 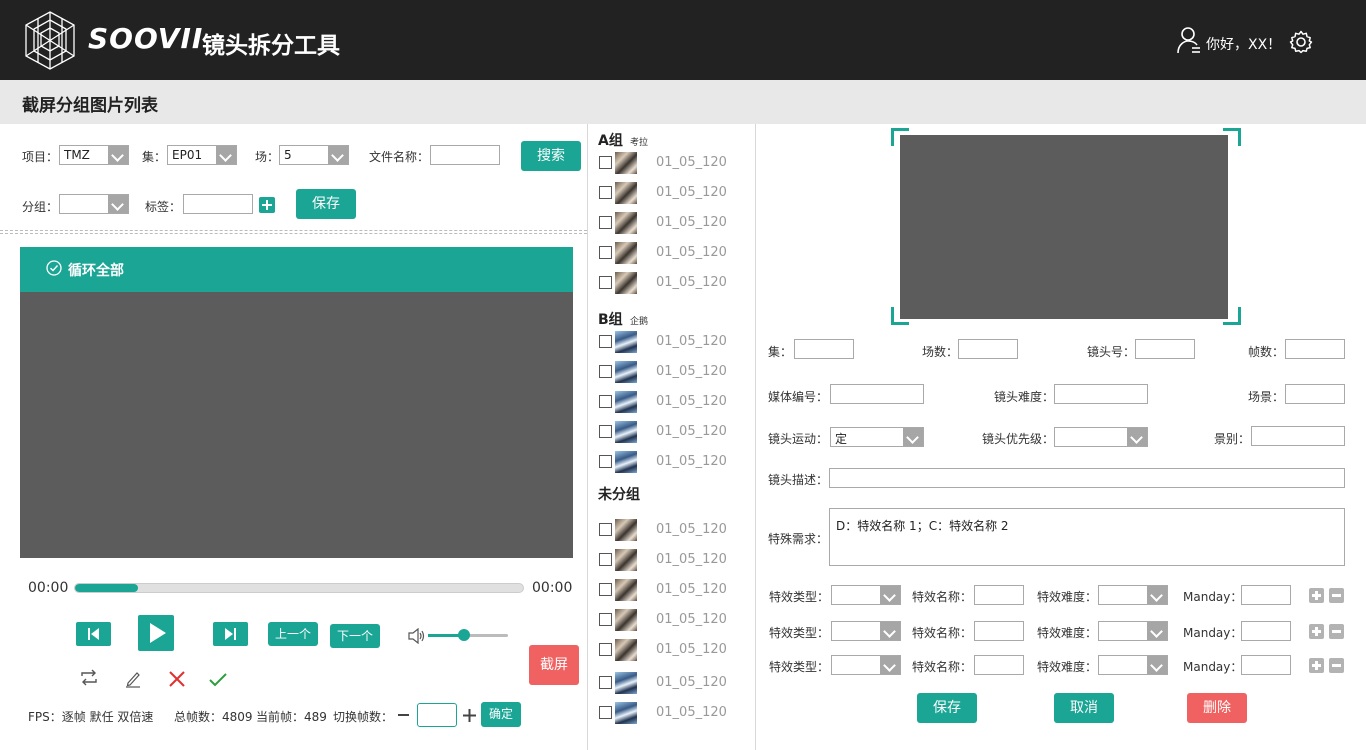 What do you see at coordinates (355, 636) in the screenshot?
I see `next-button: 下一个` at bounding box center [355, 636].